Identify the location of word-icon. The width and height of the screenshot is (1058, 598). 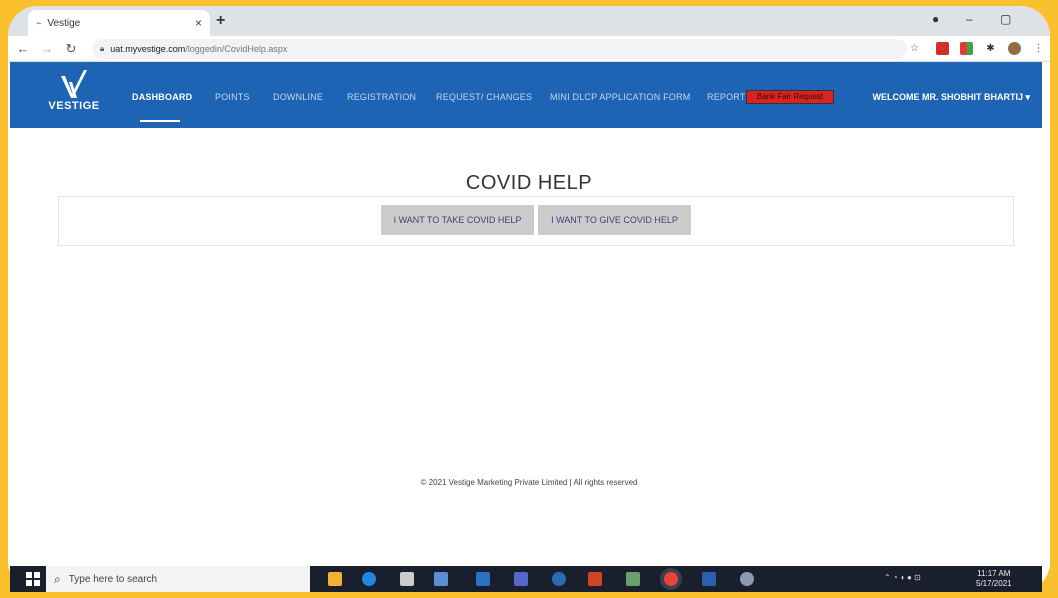
(709, 579).